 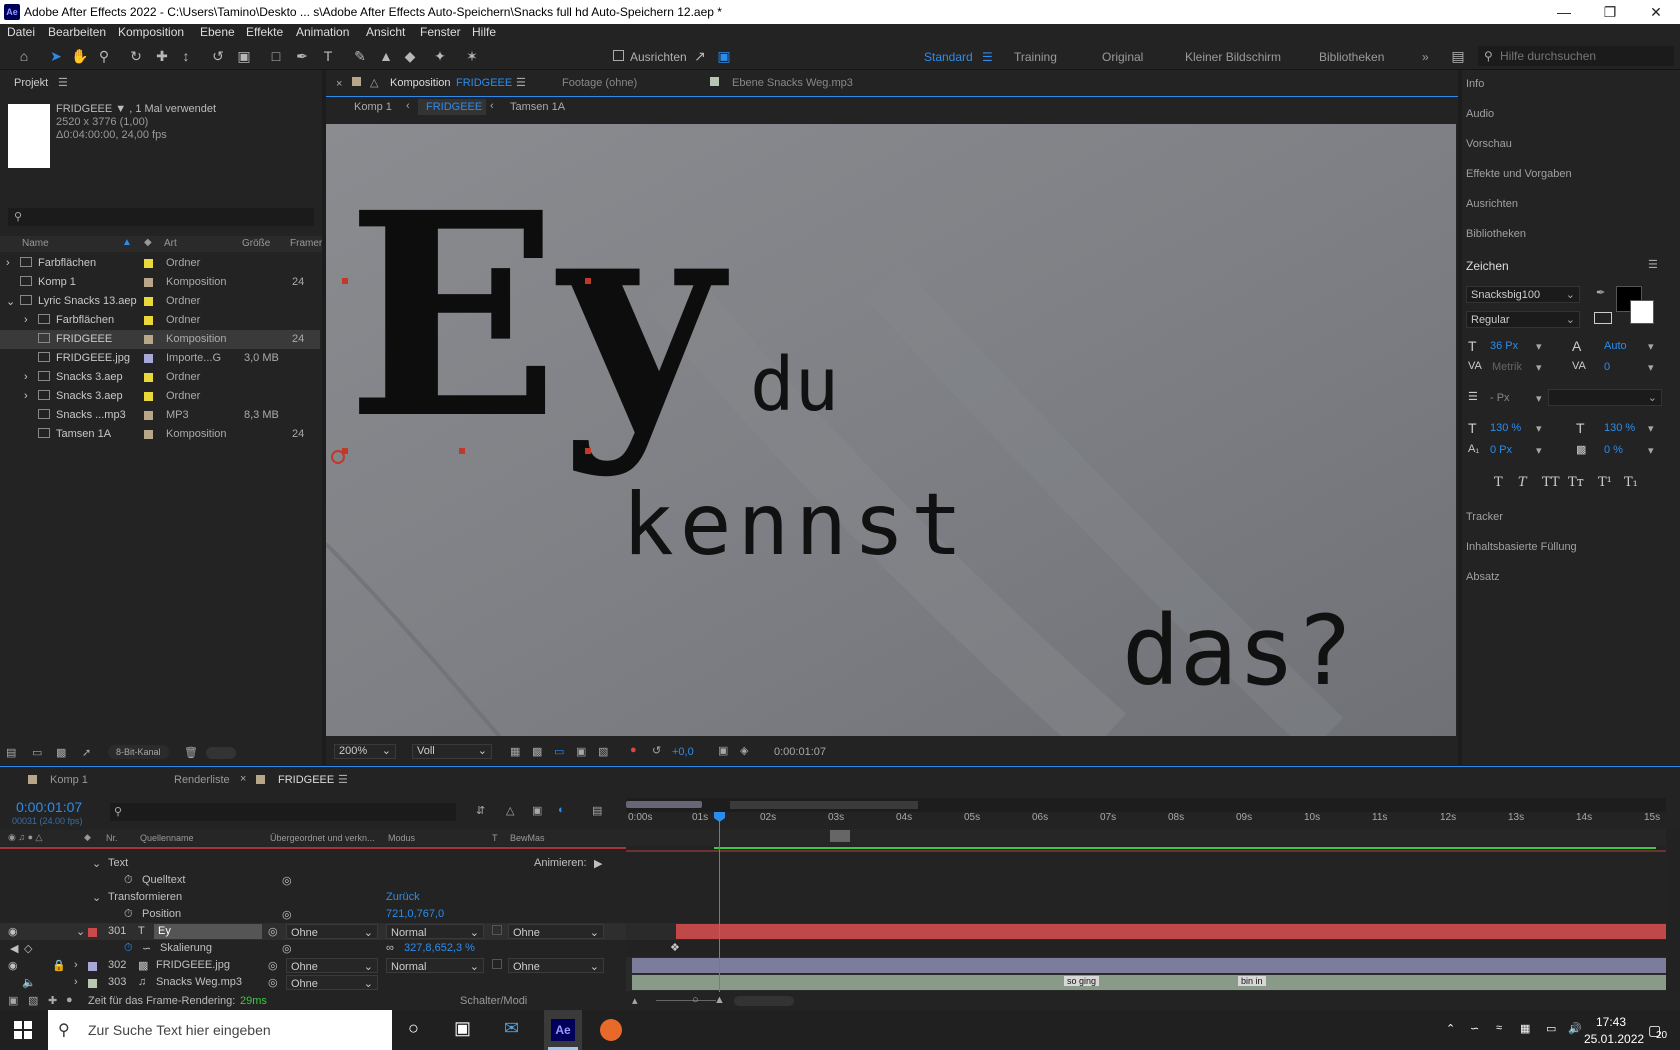 I want to click on breadcrumb-komp1: Komp 1, so click(x=373, y=107).